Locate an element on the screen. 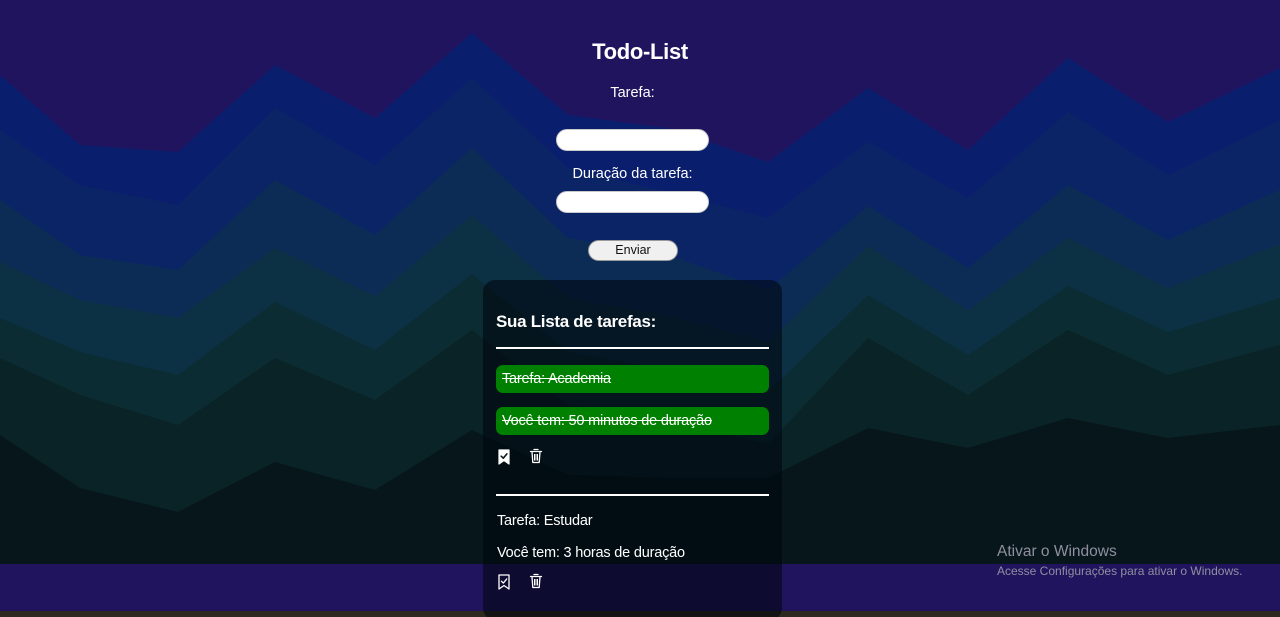 The height and width of the screenshot is (617, 1280). task-item-duration-completed: Você tem: 50 minutos de duração is located at coordinates (632, 421).